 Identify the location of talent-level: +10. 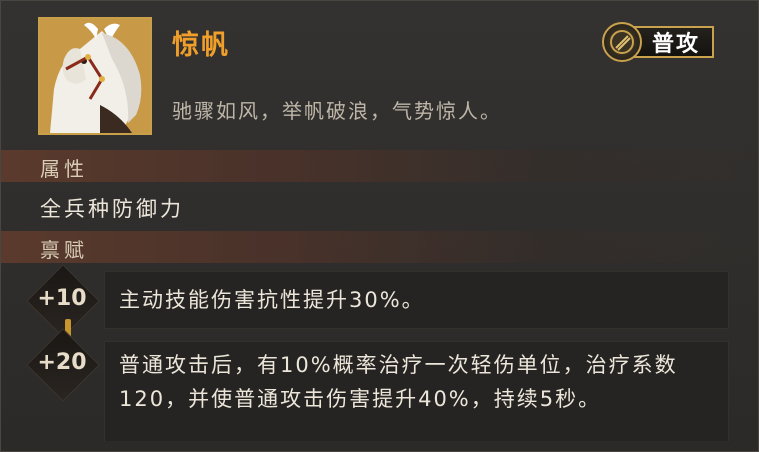
(62, 298).